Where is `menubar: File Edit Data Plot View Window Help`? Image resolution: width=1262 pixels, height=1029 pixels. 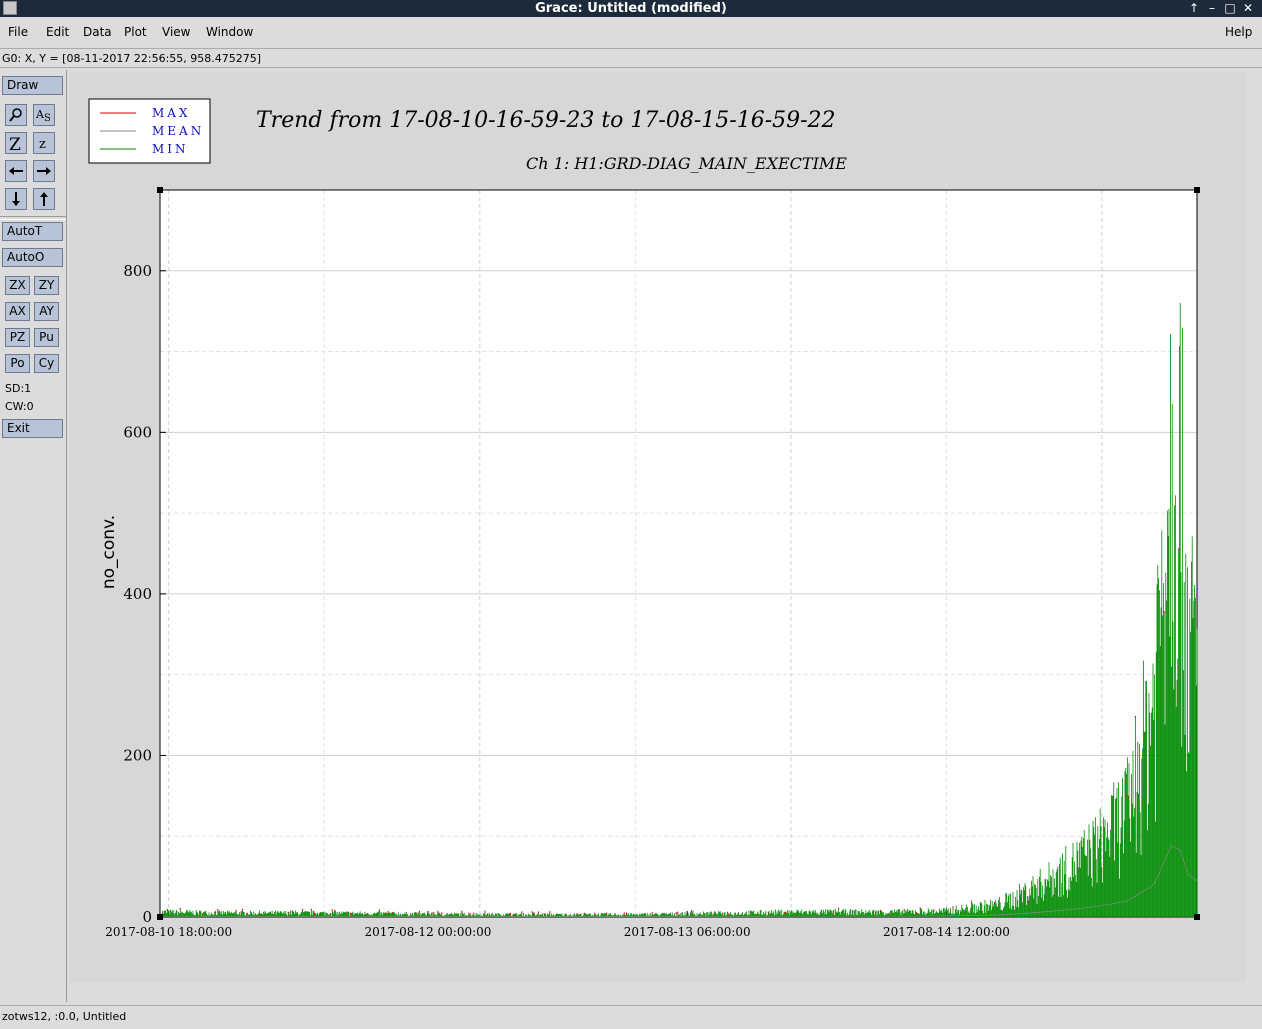 menubar: File Edit Data Plot View Window Help is located at coordinates (631, 32).